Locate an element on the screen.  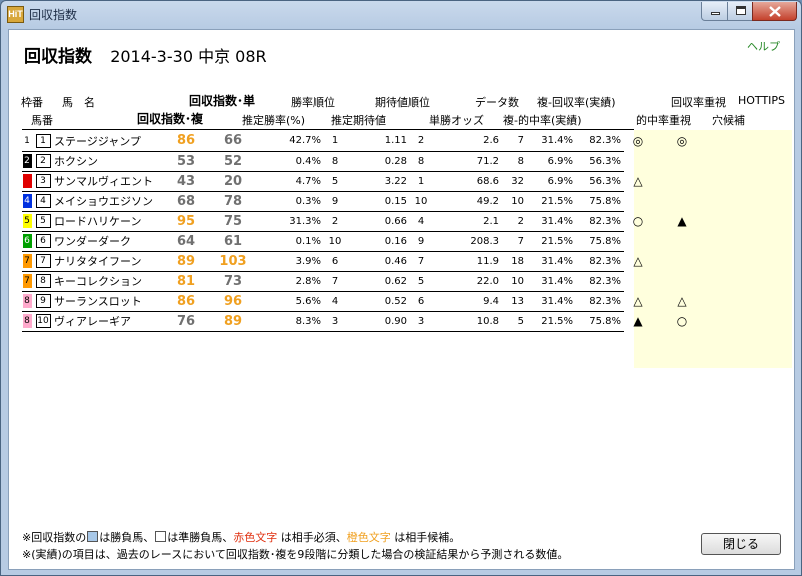
win-rank: 2 is located at coordinates (335, 221).